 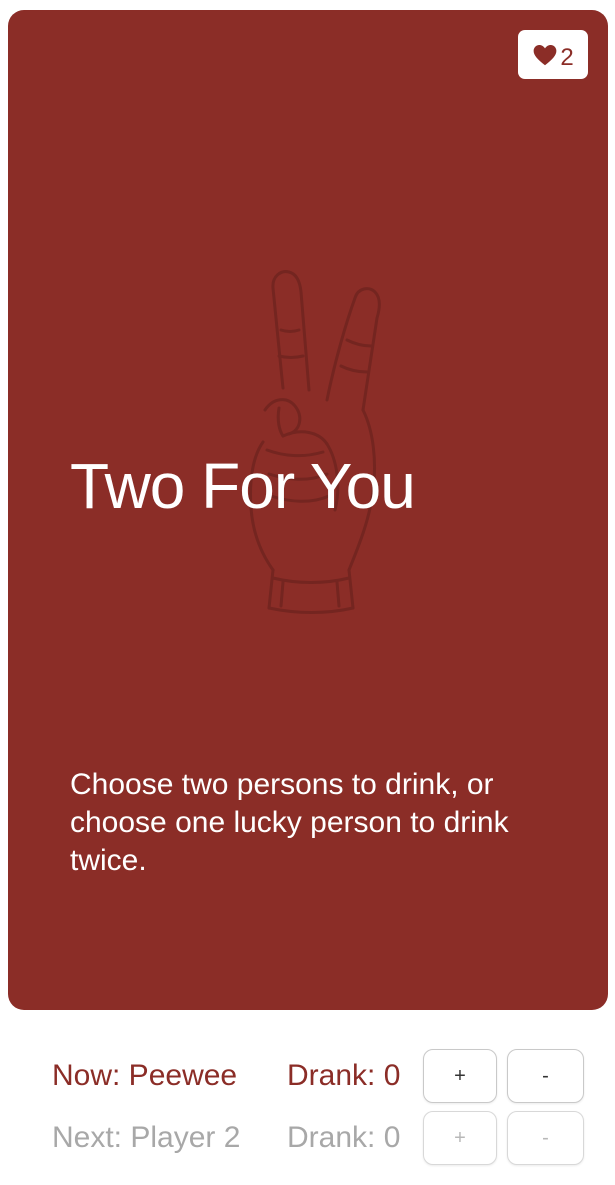 I want to click on current-player-decrement-button: -, so click(x=545, y=1076).